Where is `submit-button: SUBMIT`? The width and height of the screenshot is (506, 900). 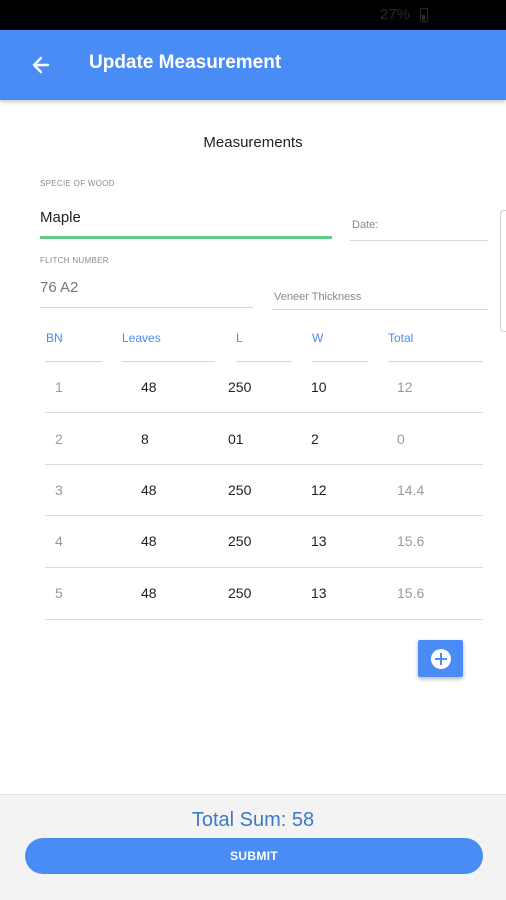
submit-button: SUBMIT is located at coordinates (254, 856).